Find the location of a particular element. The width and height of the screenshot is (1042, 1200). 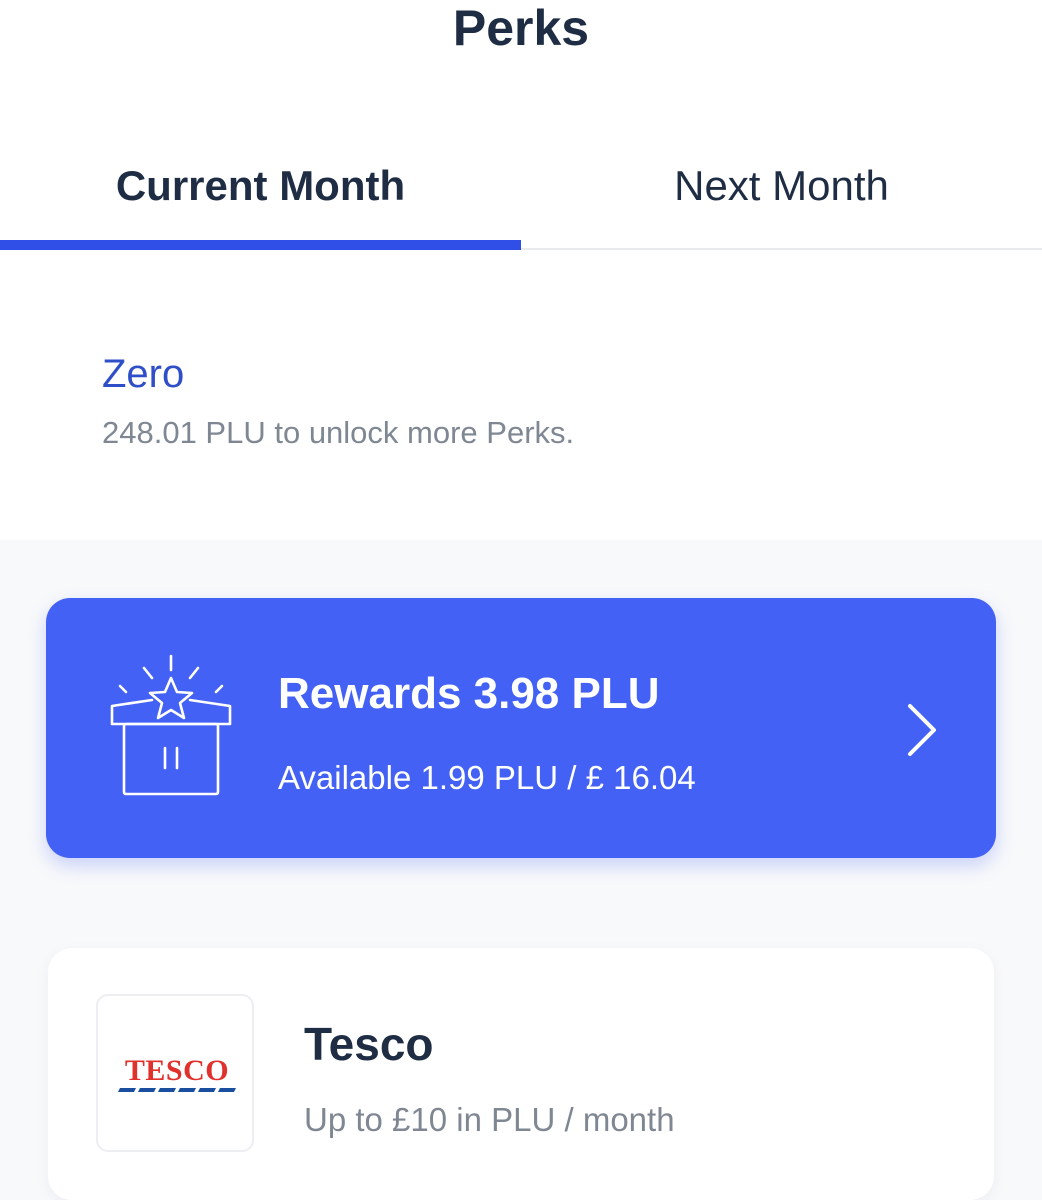

gift-star-icon is located at coordinates (171, 725).